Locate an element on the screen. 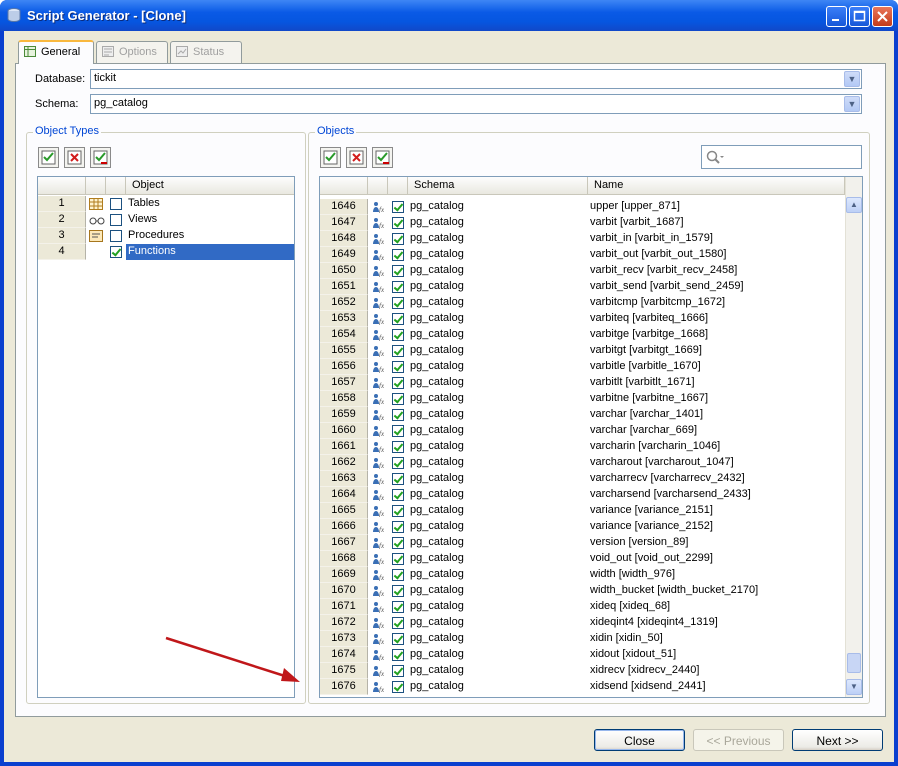  close-window-button is located at coordinates (882, 16).